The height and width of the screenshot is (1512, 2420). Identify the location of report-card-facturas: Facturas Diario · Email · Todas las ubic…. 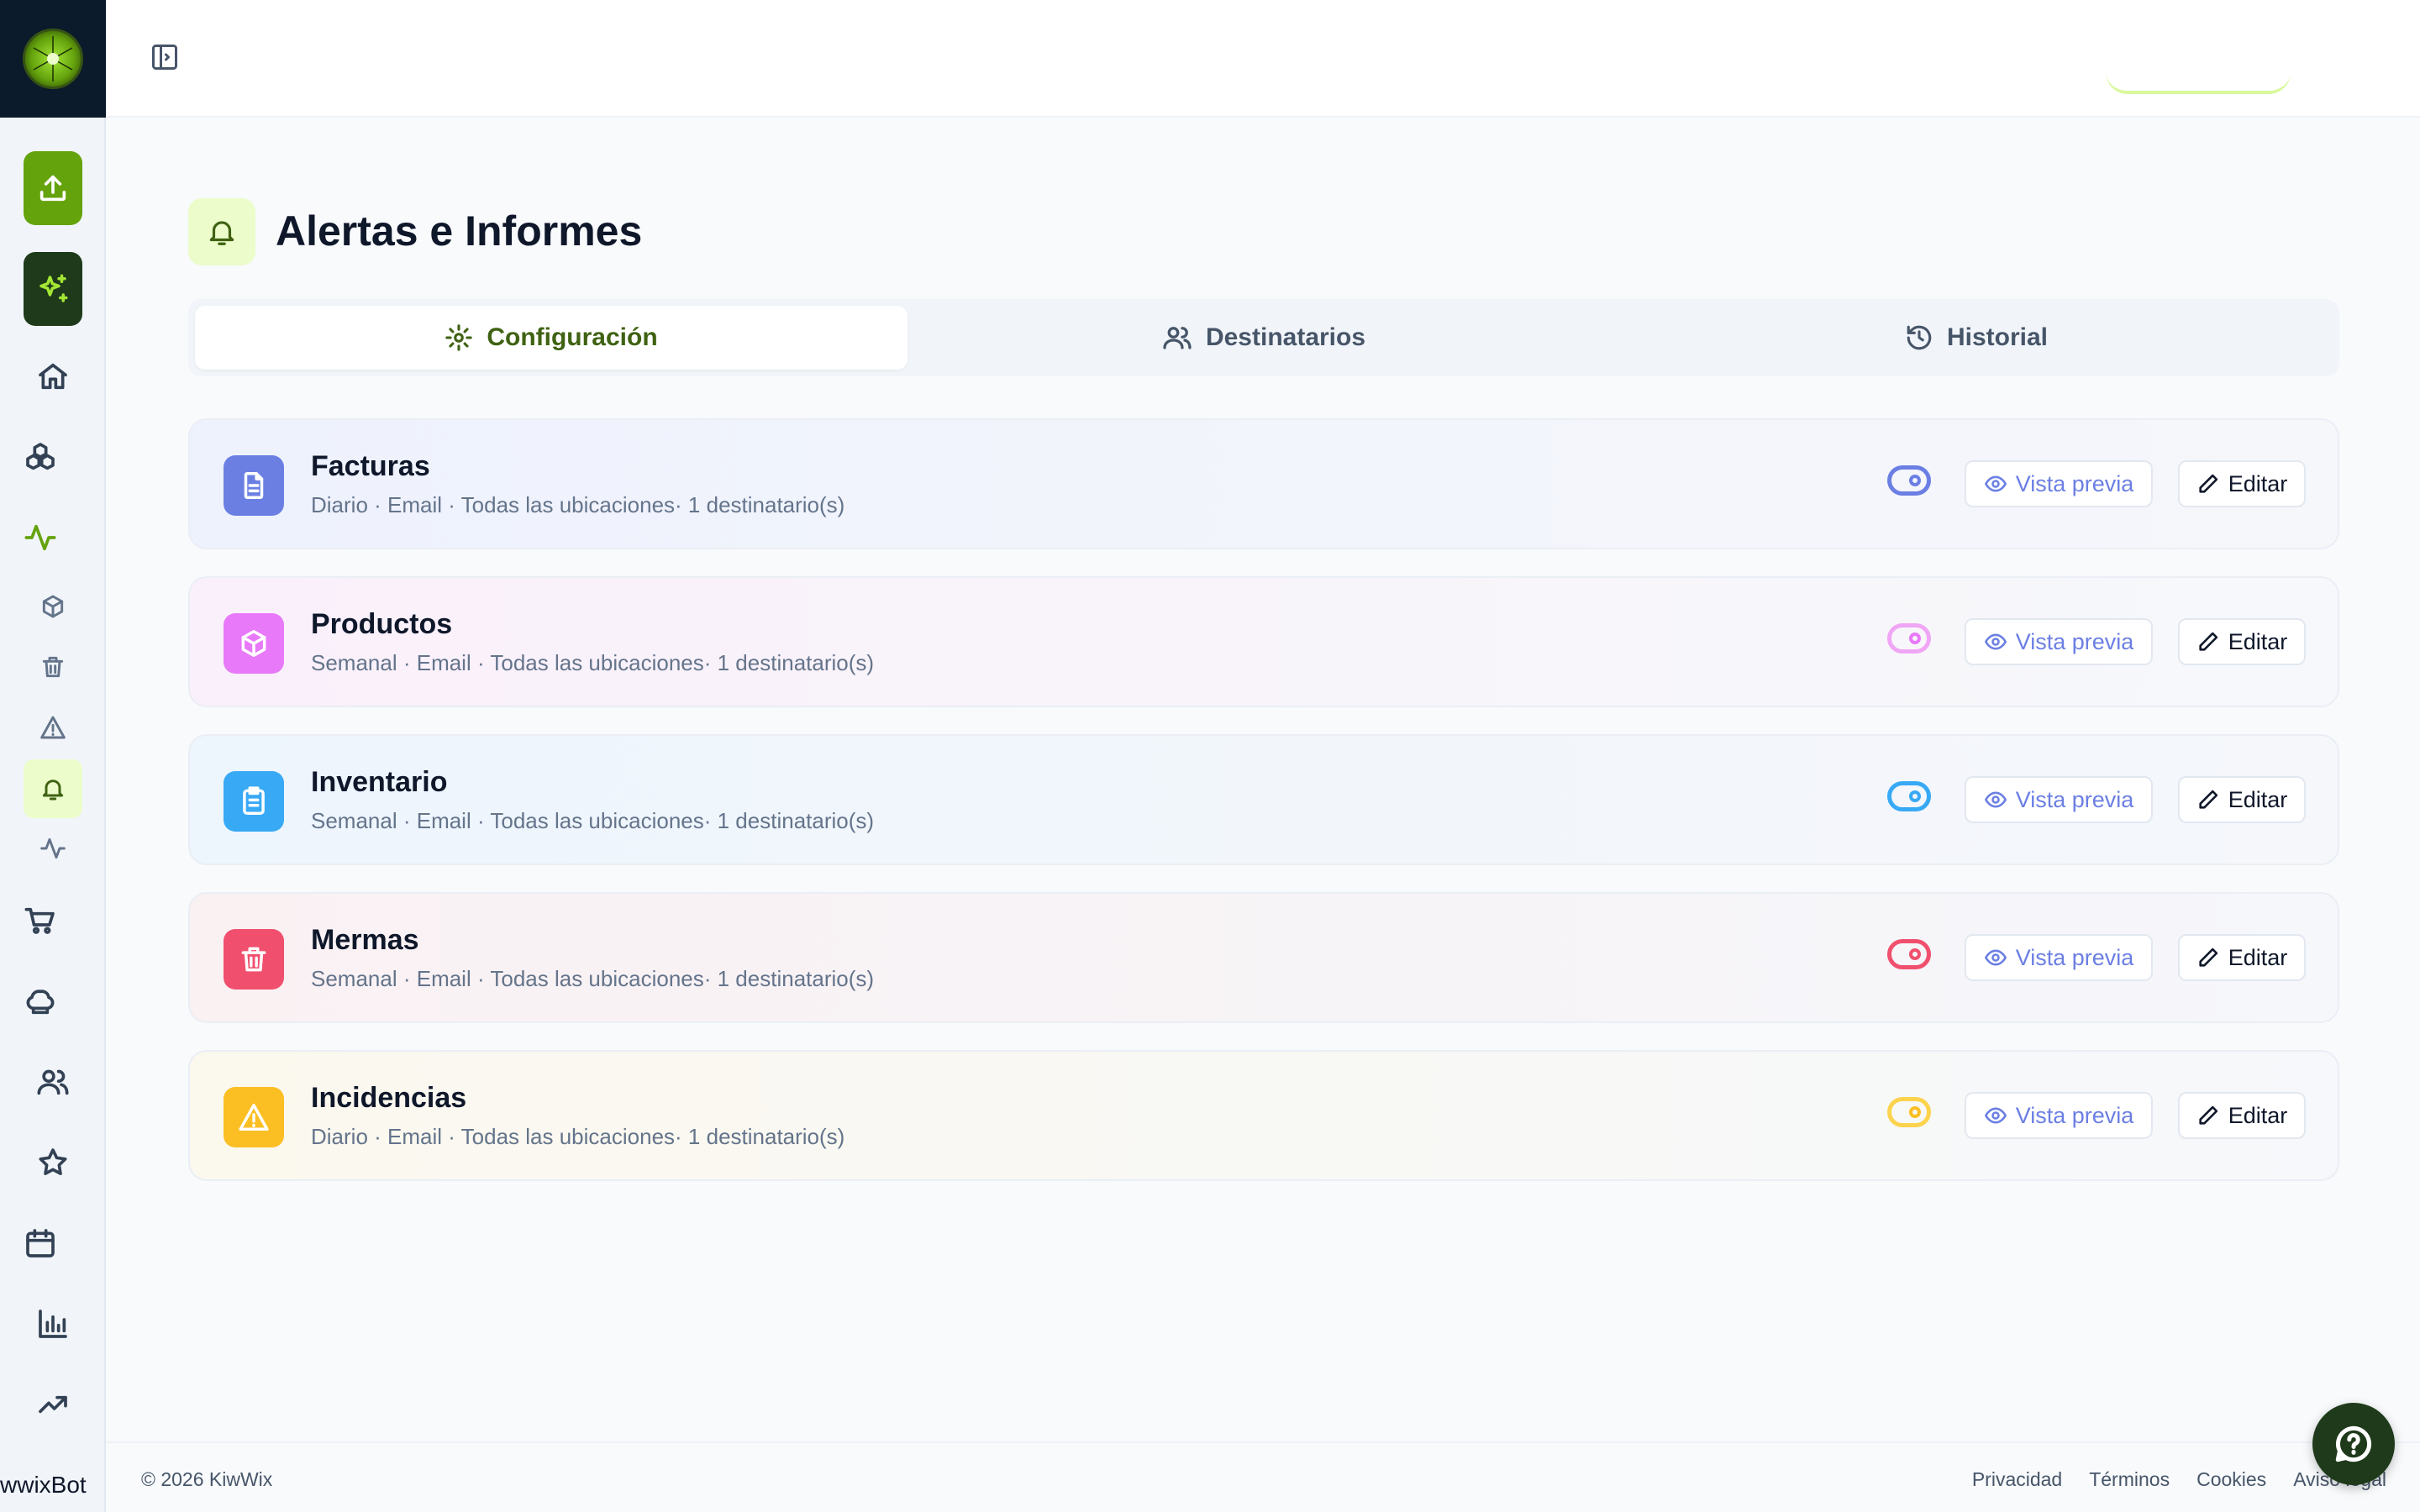
(1263, 483).